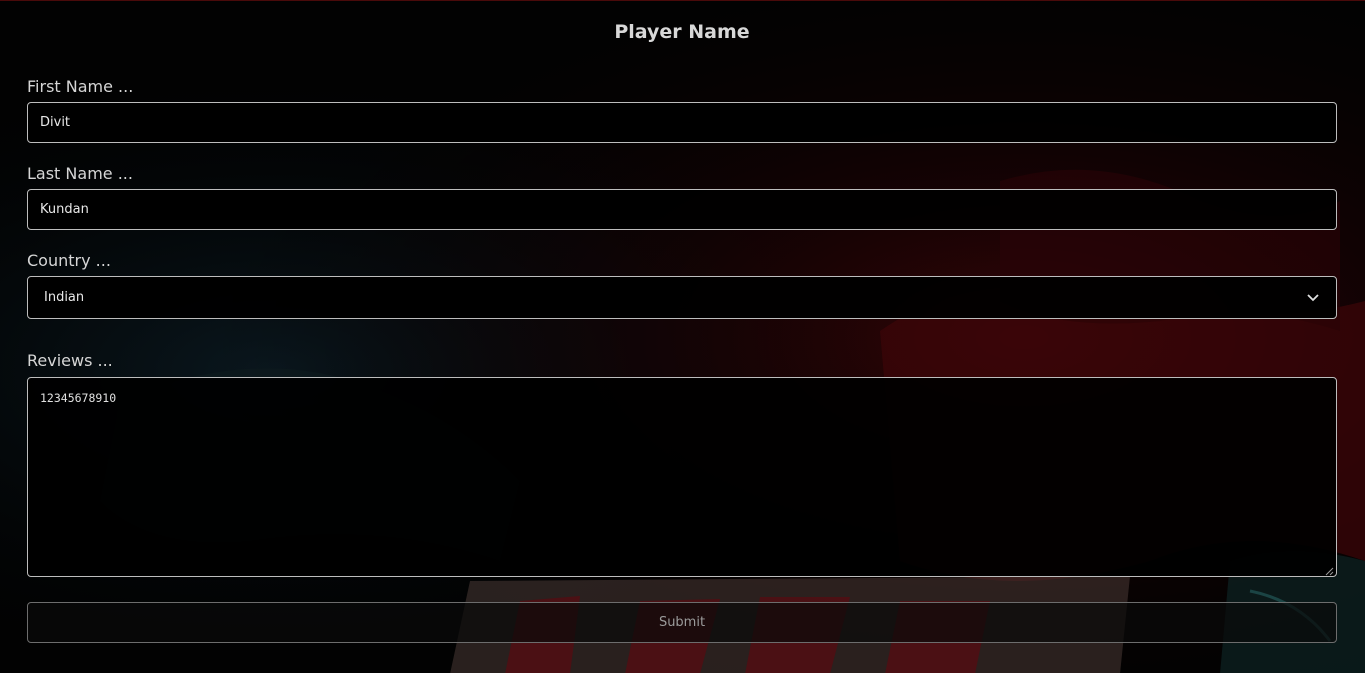 Image resolution: width=1365 pixels, height=673 pixels. I want to click on submit-label: Submit, so click(682, 622).